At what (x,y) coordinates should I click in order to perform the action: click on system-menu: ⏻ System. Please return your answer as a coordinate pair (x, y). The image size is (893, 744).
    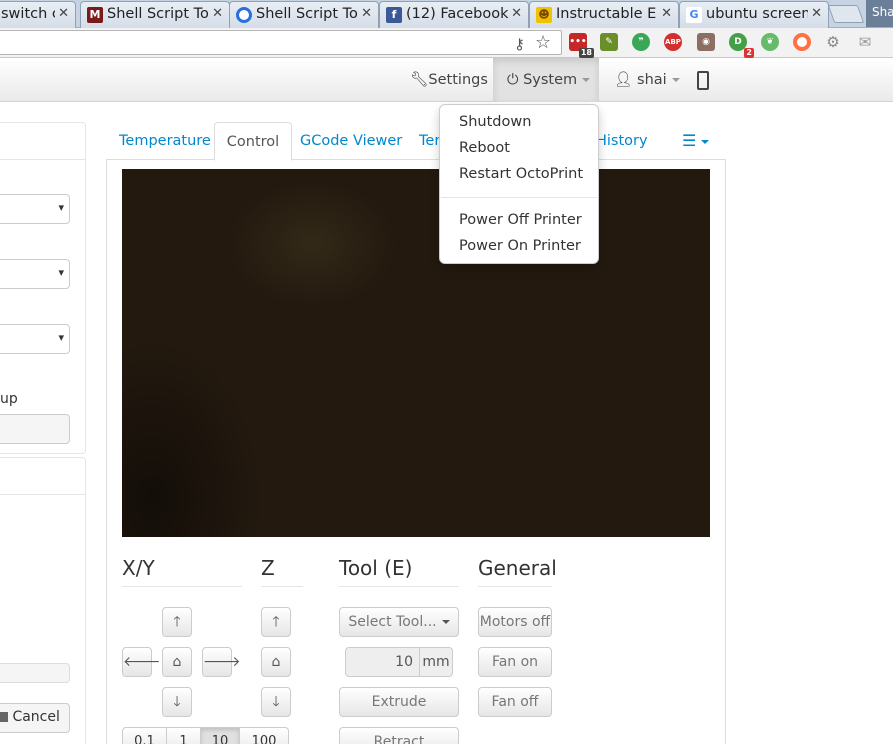
    Looking at the image, I should click on (546, 80).